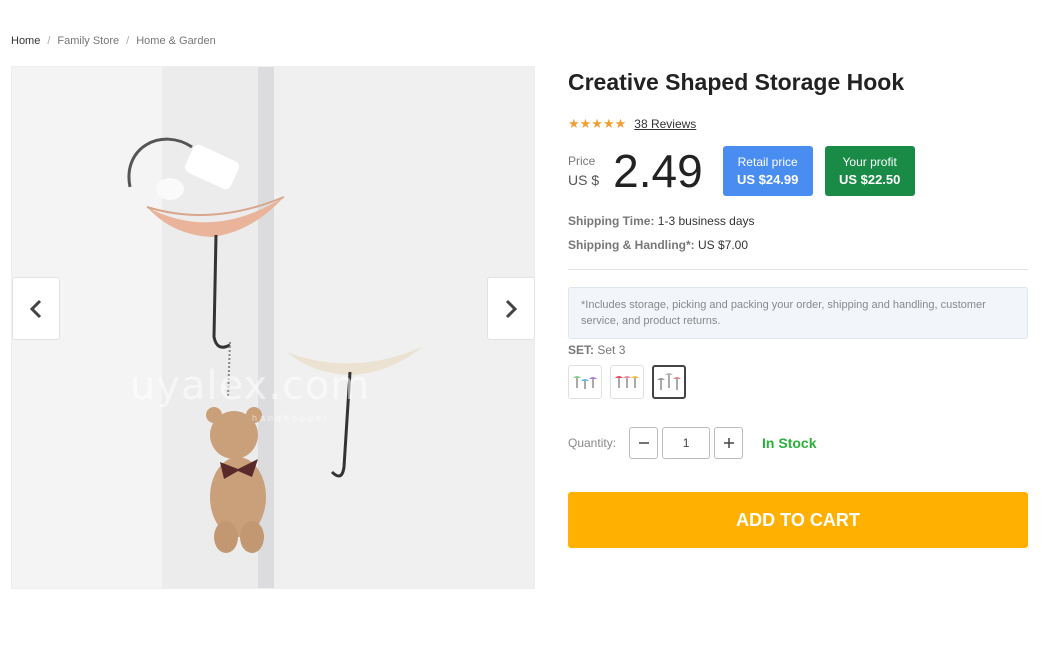 This screenshot has width=1050, height=650. Describe the element at coordinates (798, 221) in the screenshot. I see `shipping-time: Shipping Time: 1-3 business days` at that location.